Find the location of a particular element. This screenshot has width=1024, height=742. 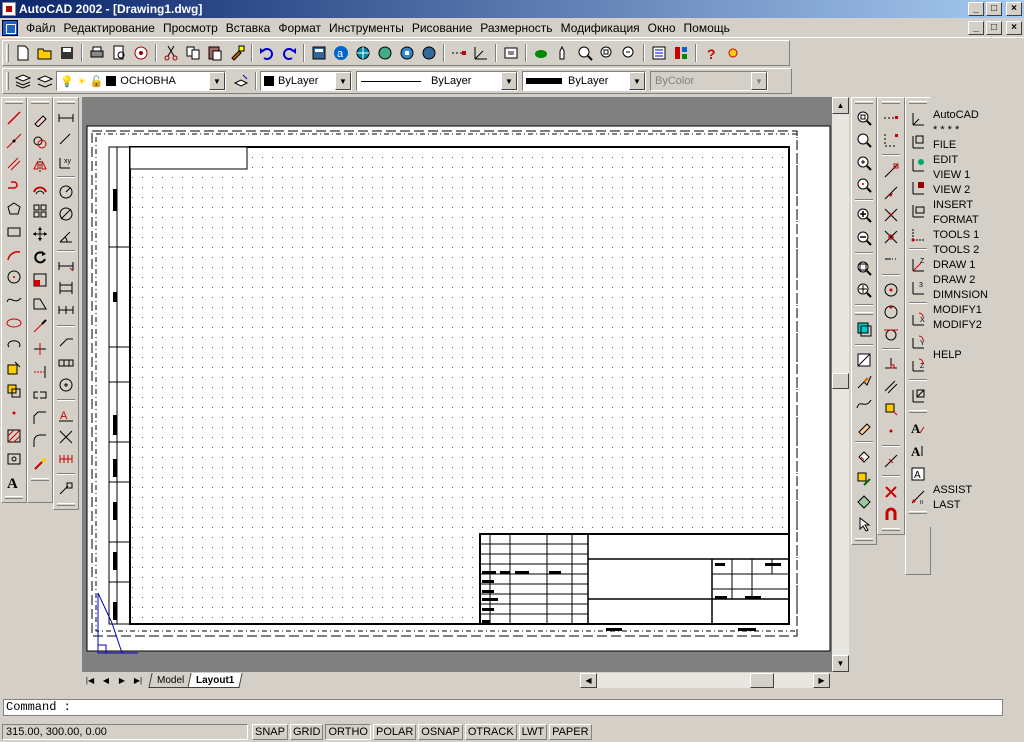

maximize-button: □ is located at coordinates (994, 9).